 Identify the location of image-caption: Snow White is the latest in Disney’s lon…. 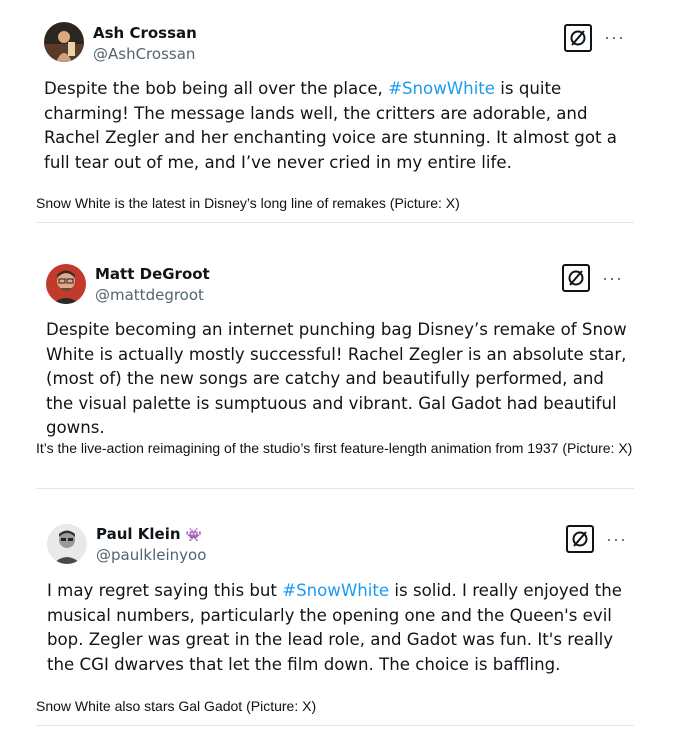
(248, 203).